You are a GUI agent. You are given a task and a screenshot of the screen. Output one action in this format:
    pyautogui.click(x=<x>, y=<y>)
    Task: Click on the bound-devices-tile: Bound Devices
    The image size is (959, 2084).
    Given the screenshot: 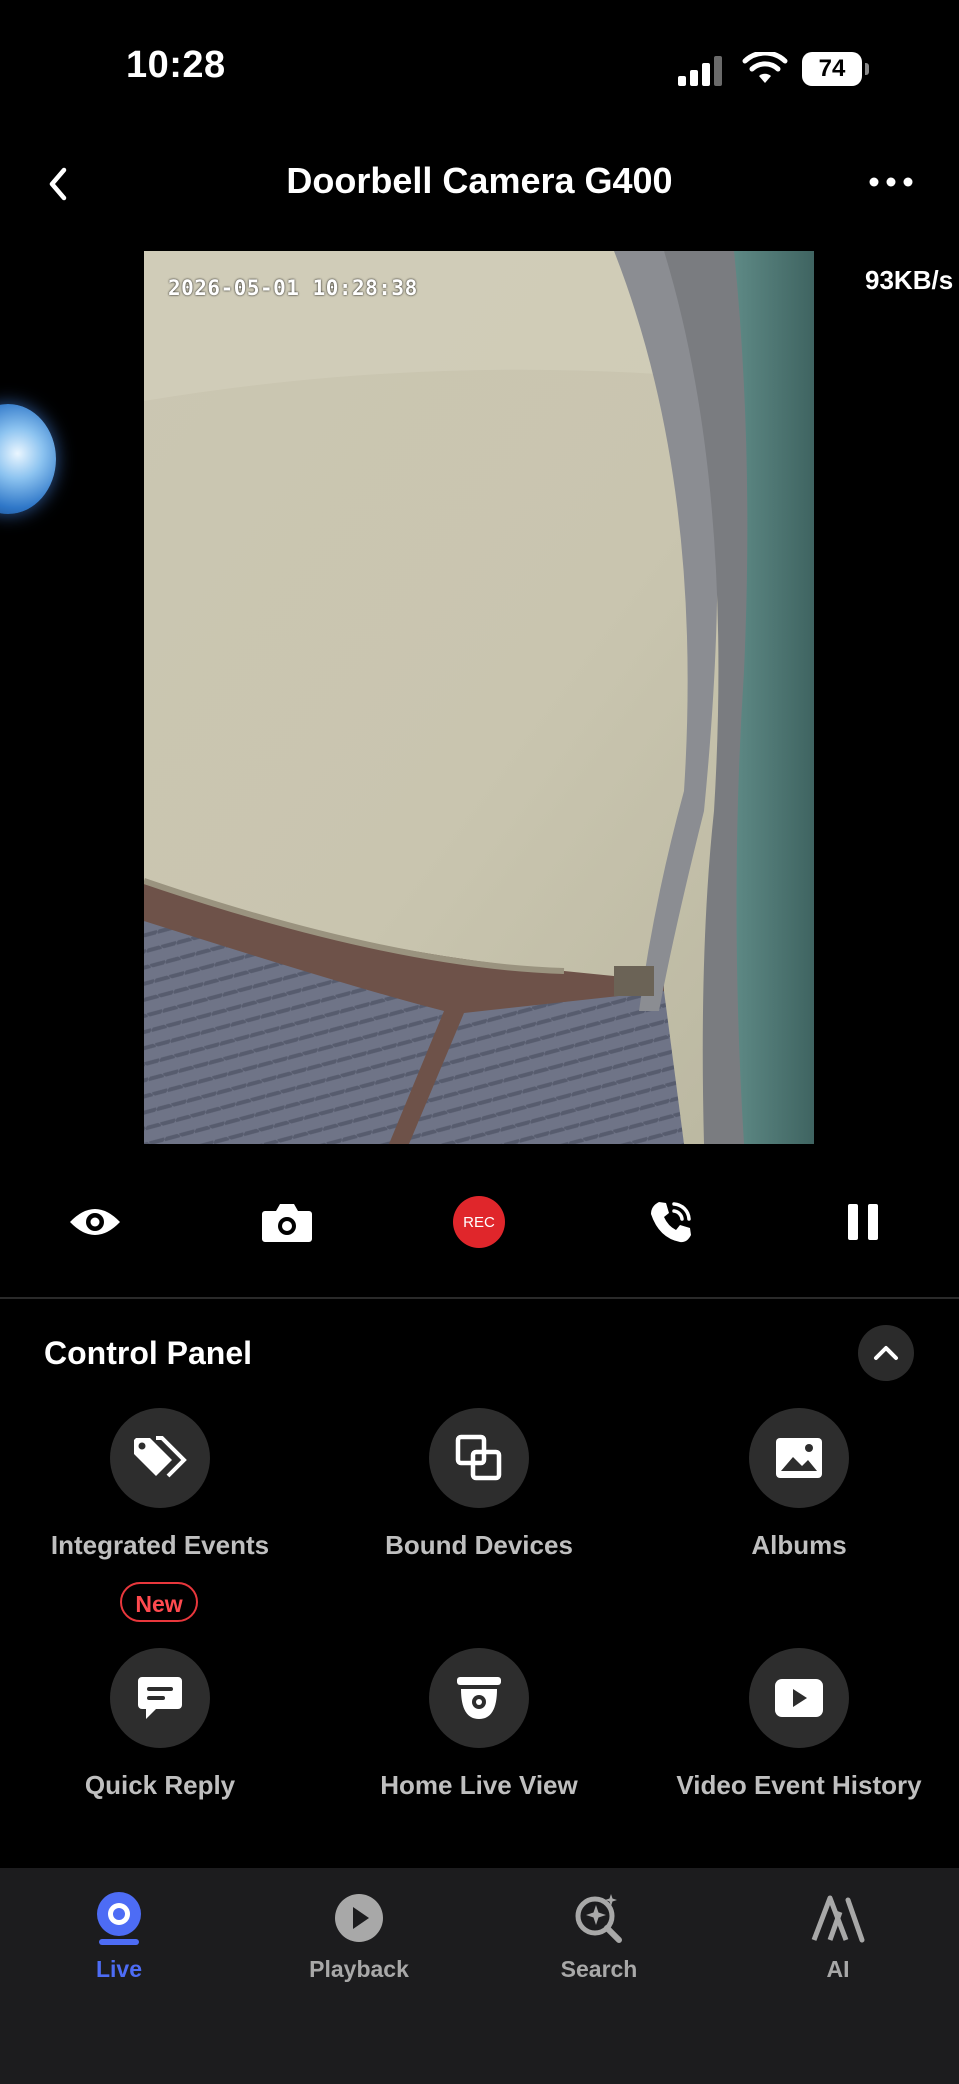 What is the action you would take?
    pyautogui.click(x=479, y=1484)
    